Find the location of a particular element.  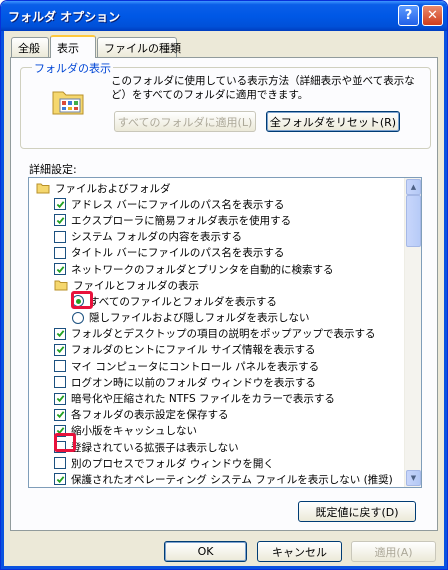

setting-item: マイ コンピュータにコントロール パネルを表示する is located at coordinates (216, 366).